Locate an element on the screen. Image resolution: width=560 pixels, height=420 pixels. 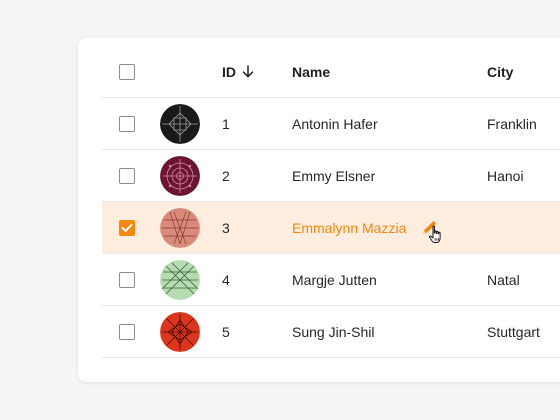
row-name: Margje Jutten is located at coordinates (334, 279).